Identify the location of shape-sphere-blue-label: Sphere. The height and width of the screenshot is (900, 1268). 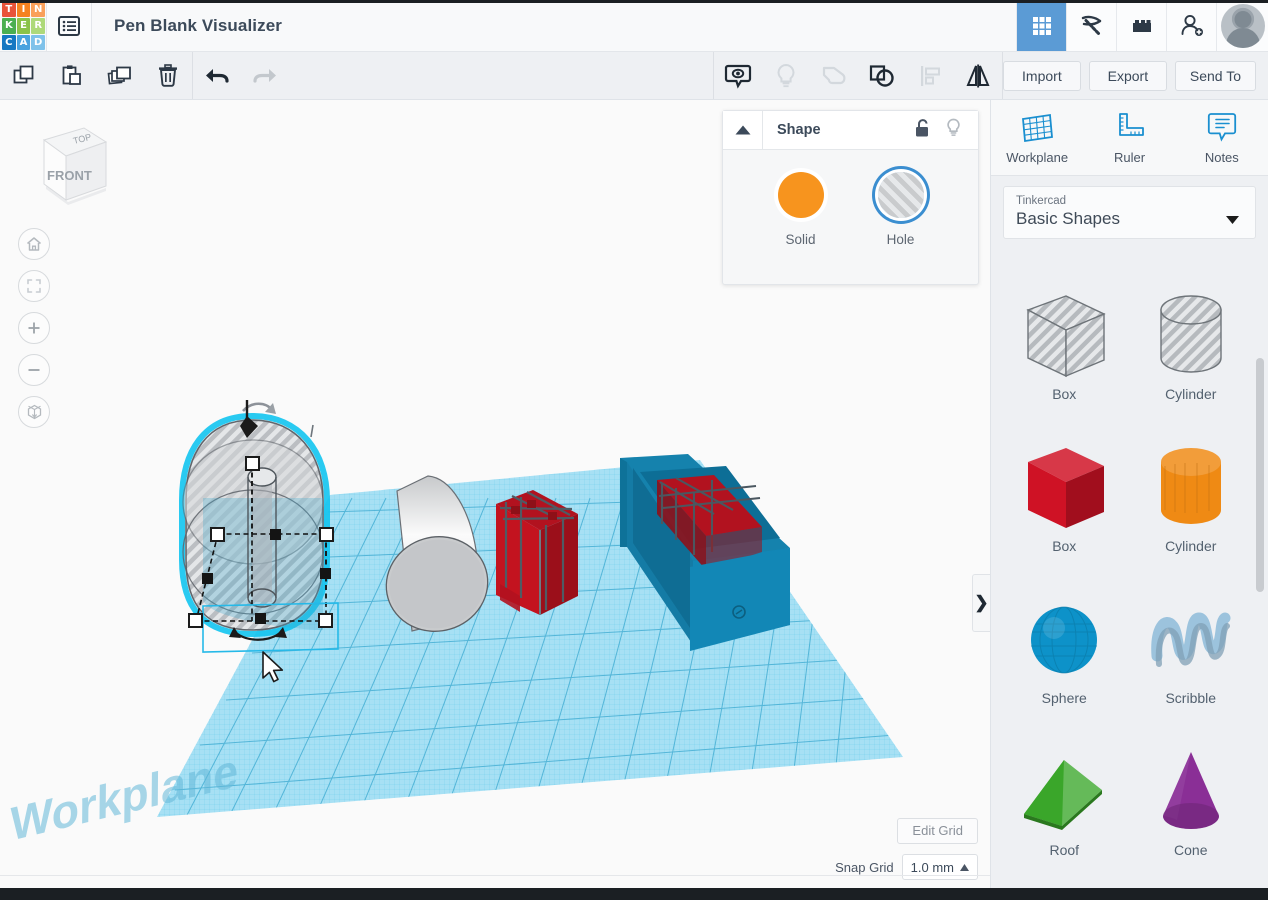
(1064, 698).